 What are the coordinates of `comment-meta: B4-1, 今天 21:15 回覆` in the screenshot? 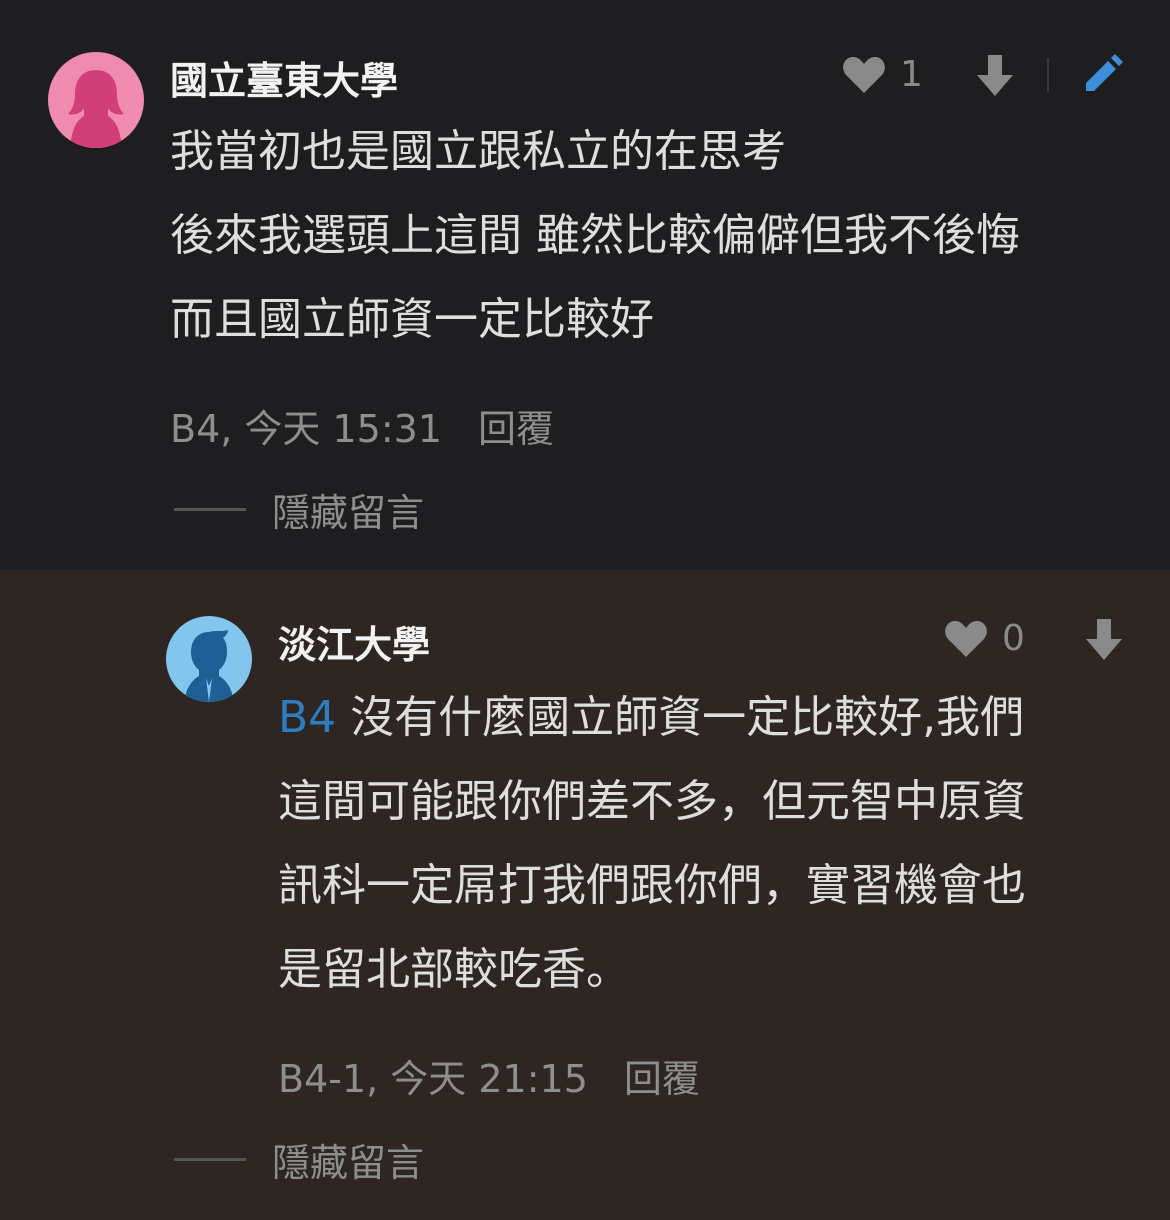 It's located at (489, 1075).